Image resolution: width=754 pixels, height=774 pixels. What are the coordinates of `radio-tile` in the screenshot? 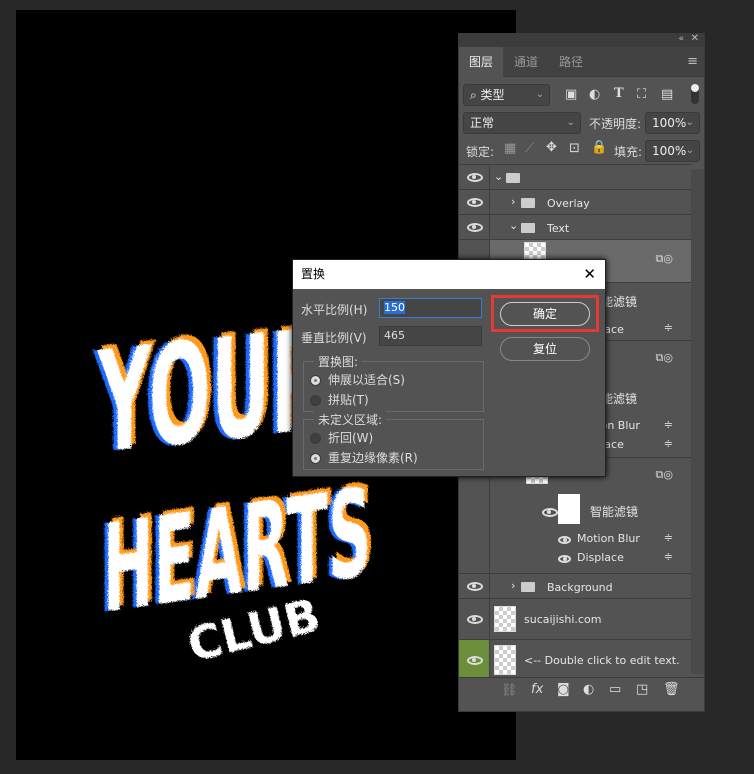 It's located at (315, 400).